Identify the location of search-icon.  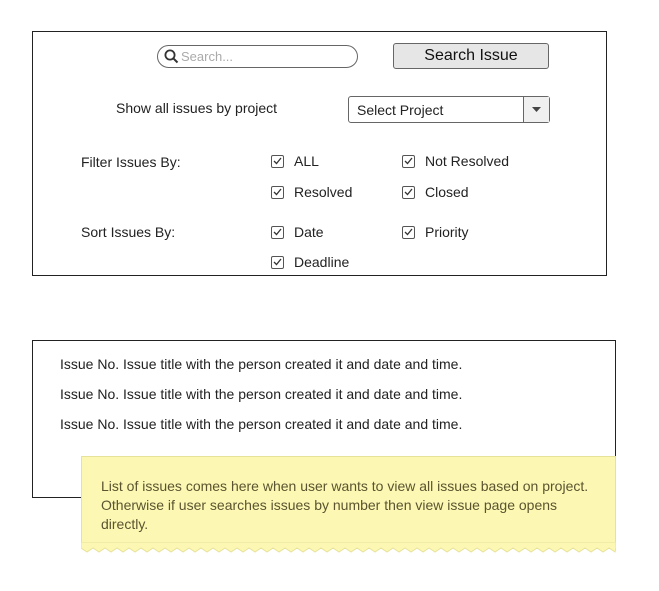
(171, 56).